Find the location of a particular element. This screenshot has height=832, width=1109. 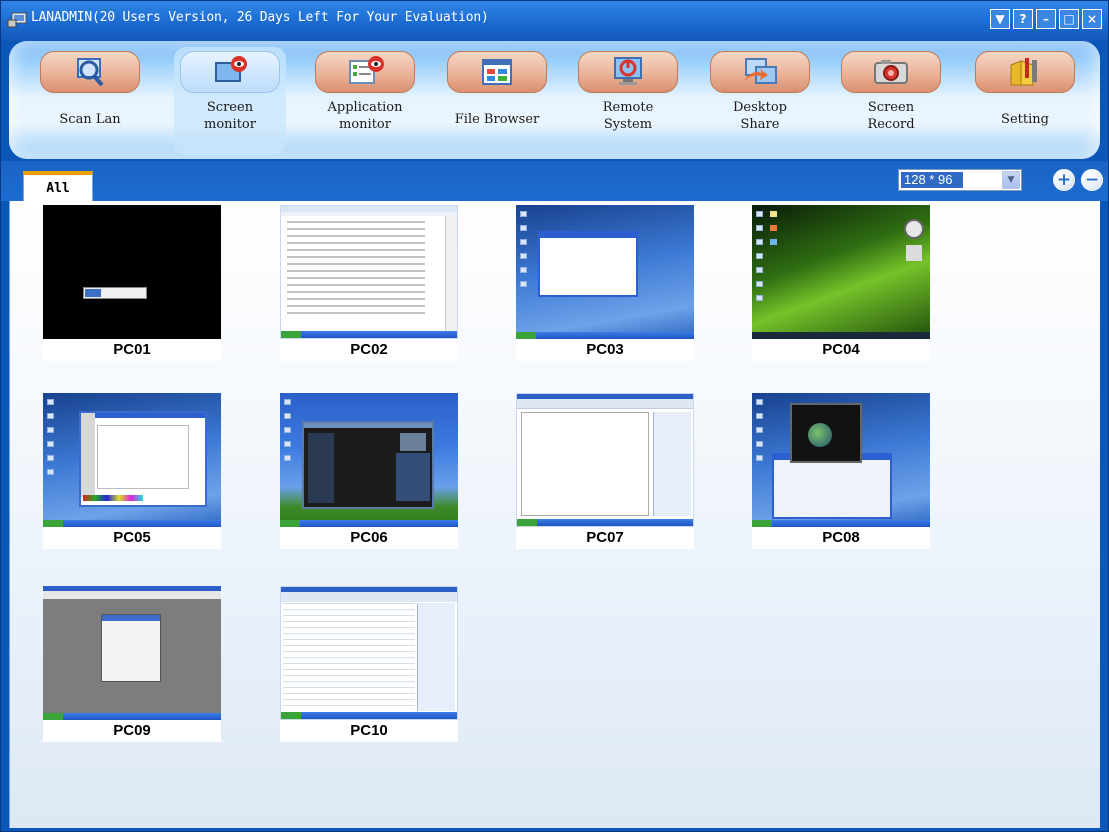

computer-thumbnail: PC03 is located at coordinates (605, 283).